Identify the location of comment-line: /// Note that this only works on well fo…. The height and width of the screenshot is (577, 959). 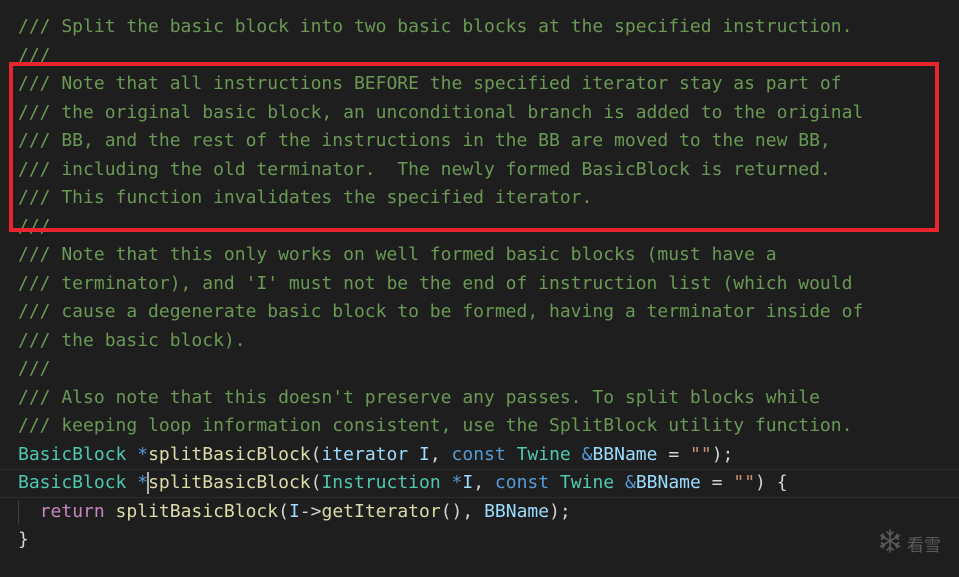
(397, 254).